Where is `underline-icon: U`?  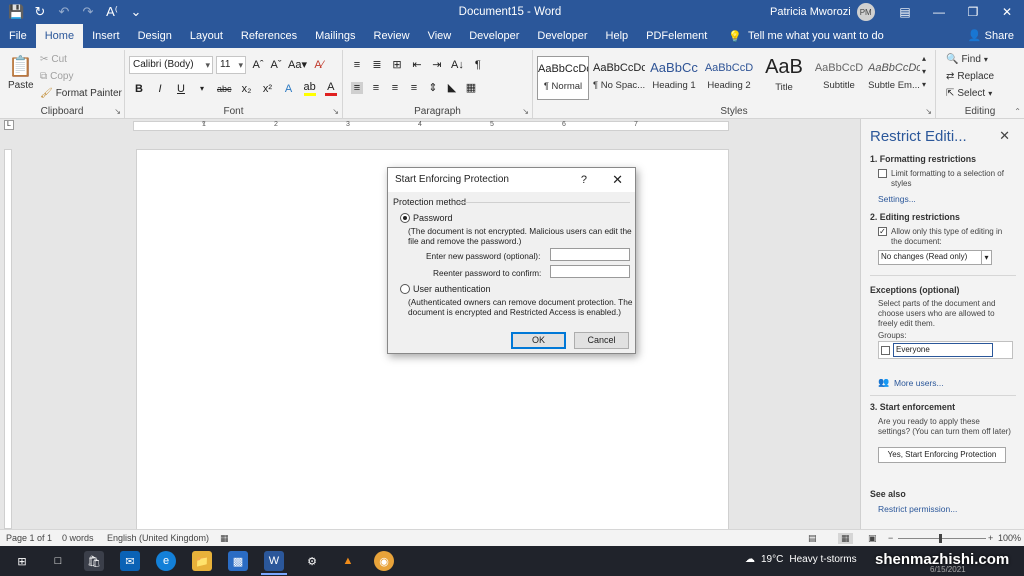 underline-icon: U is located at coordinates (181, 89).